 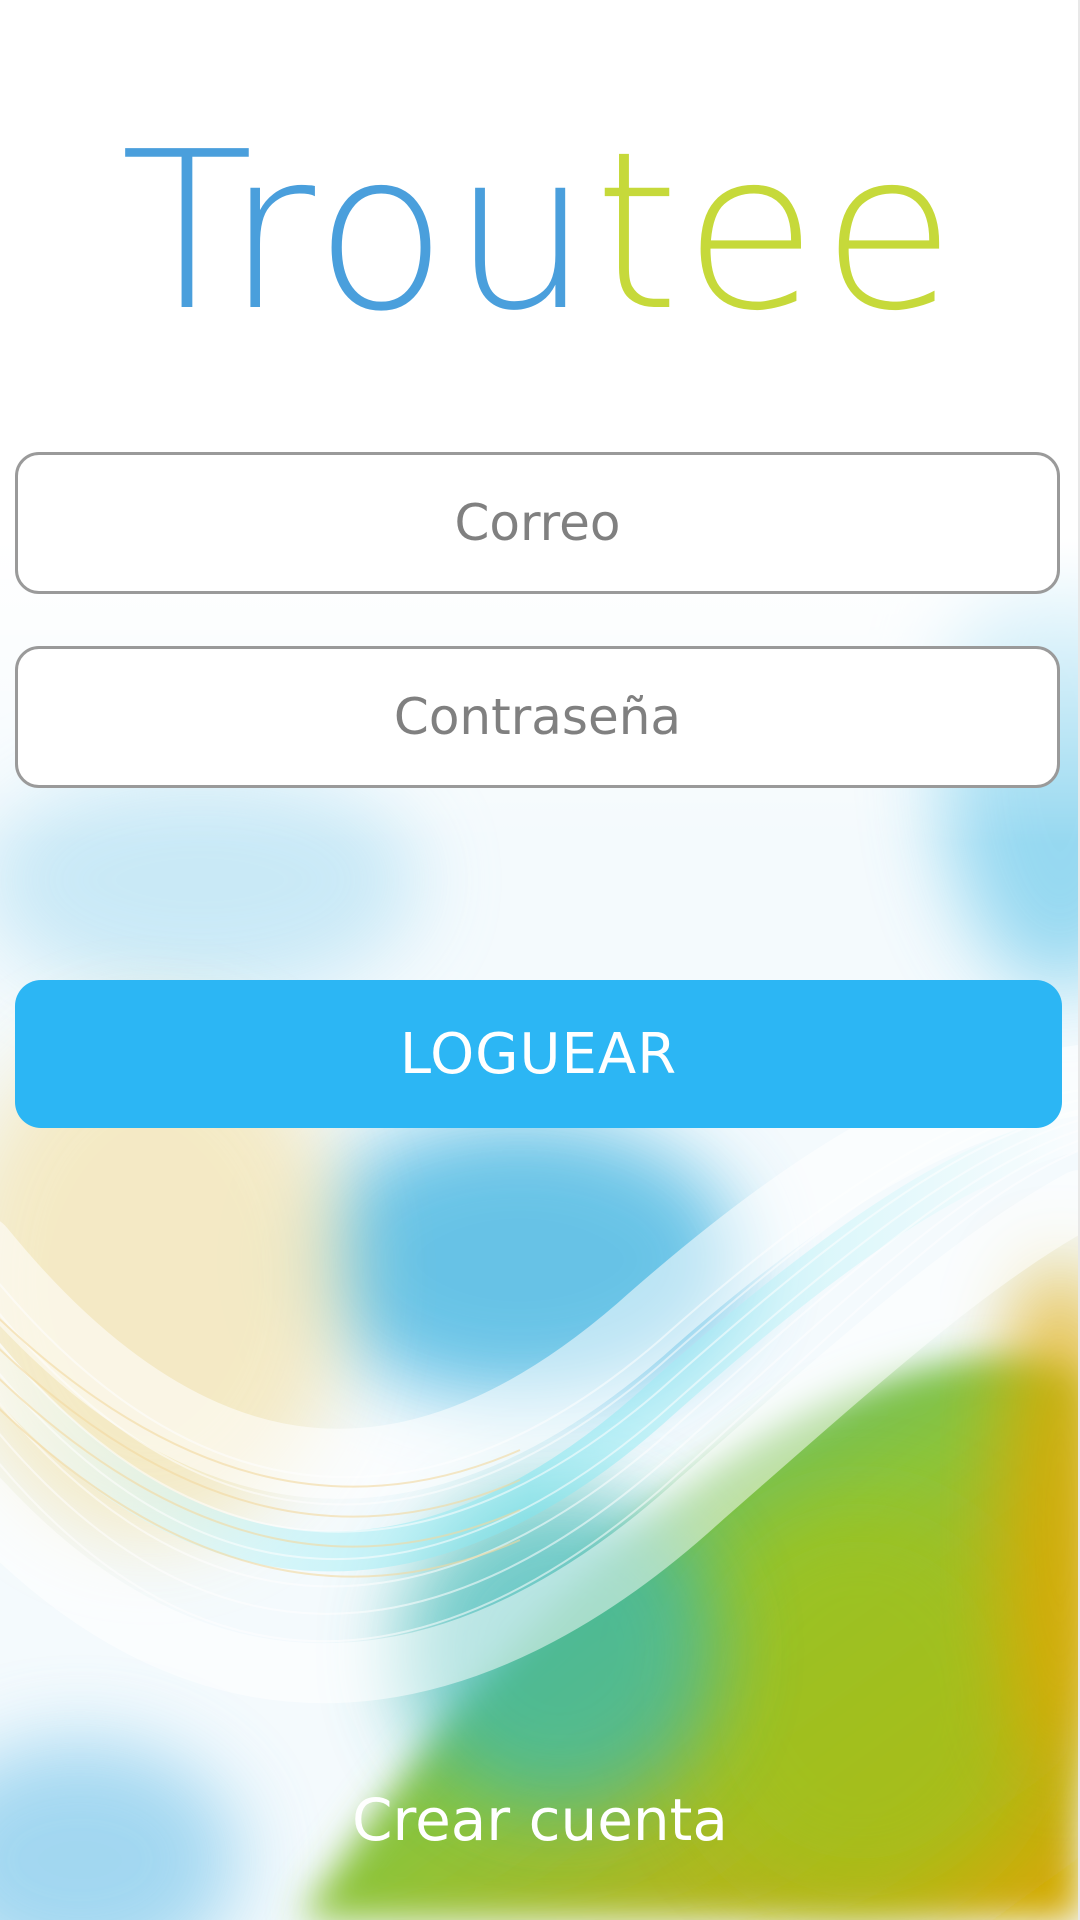 I want to click on troutee-logo: Troutee, so click(x=540, y=233).